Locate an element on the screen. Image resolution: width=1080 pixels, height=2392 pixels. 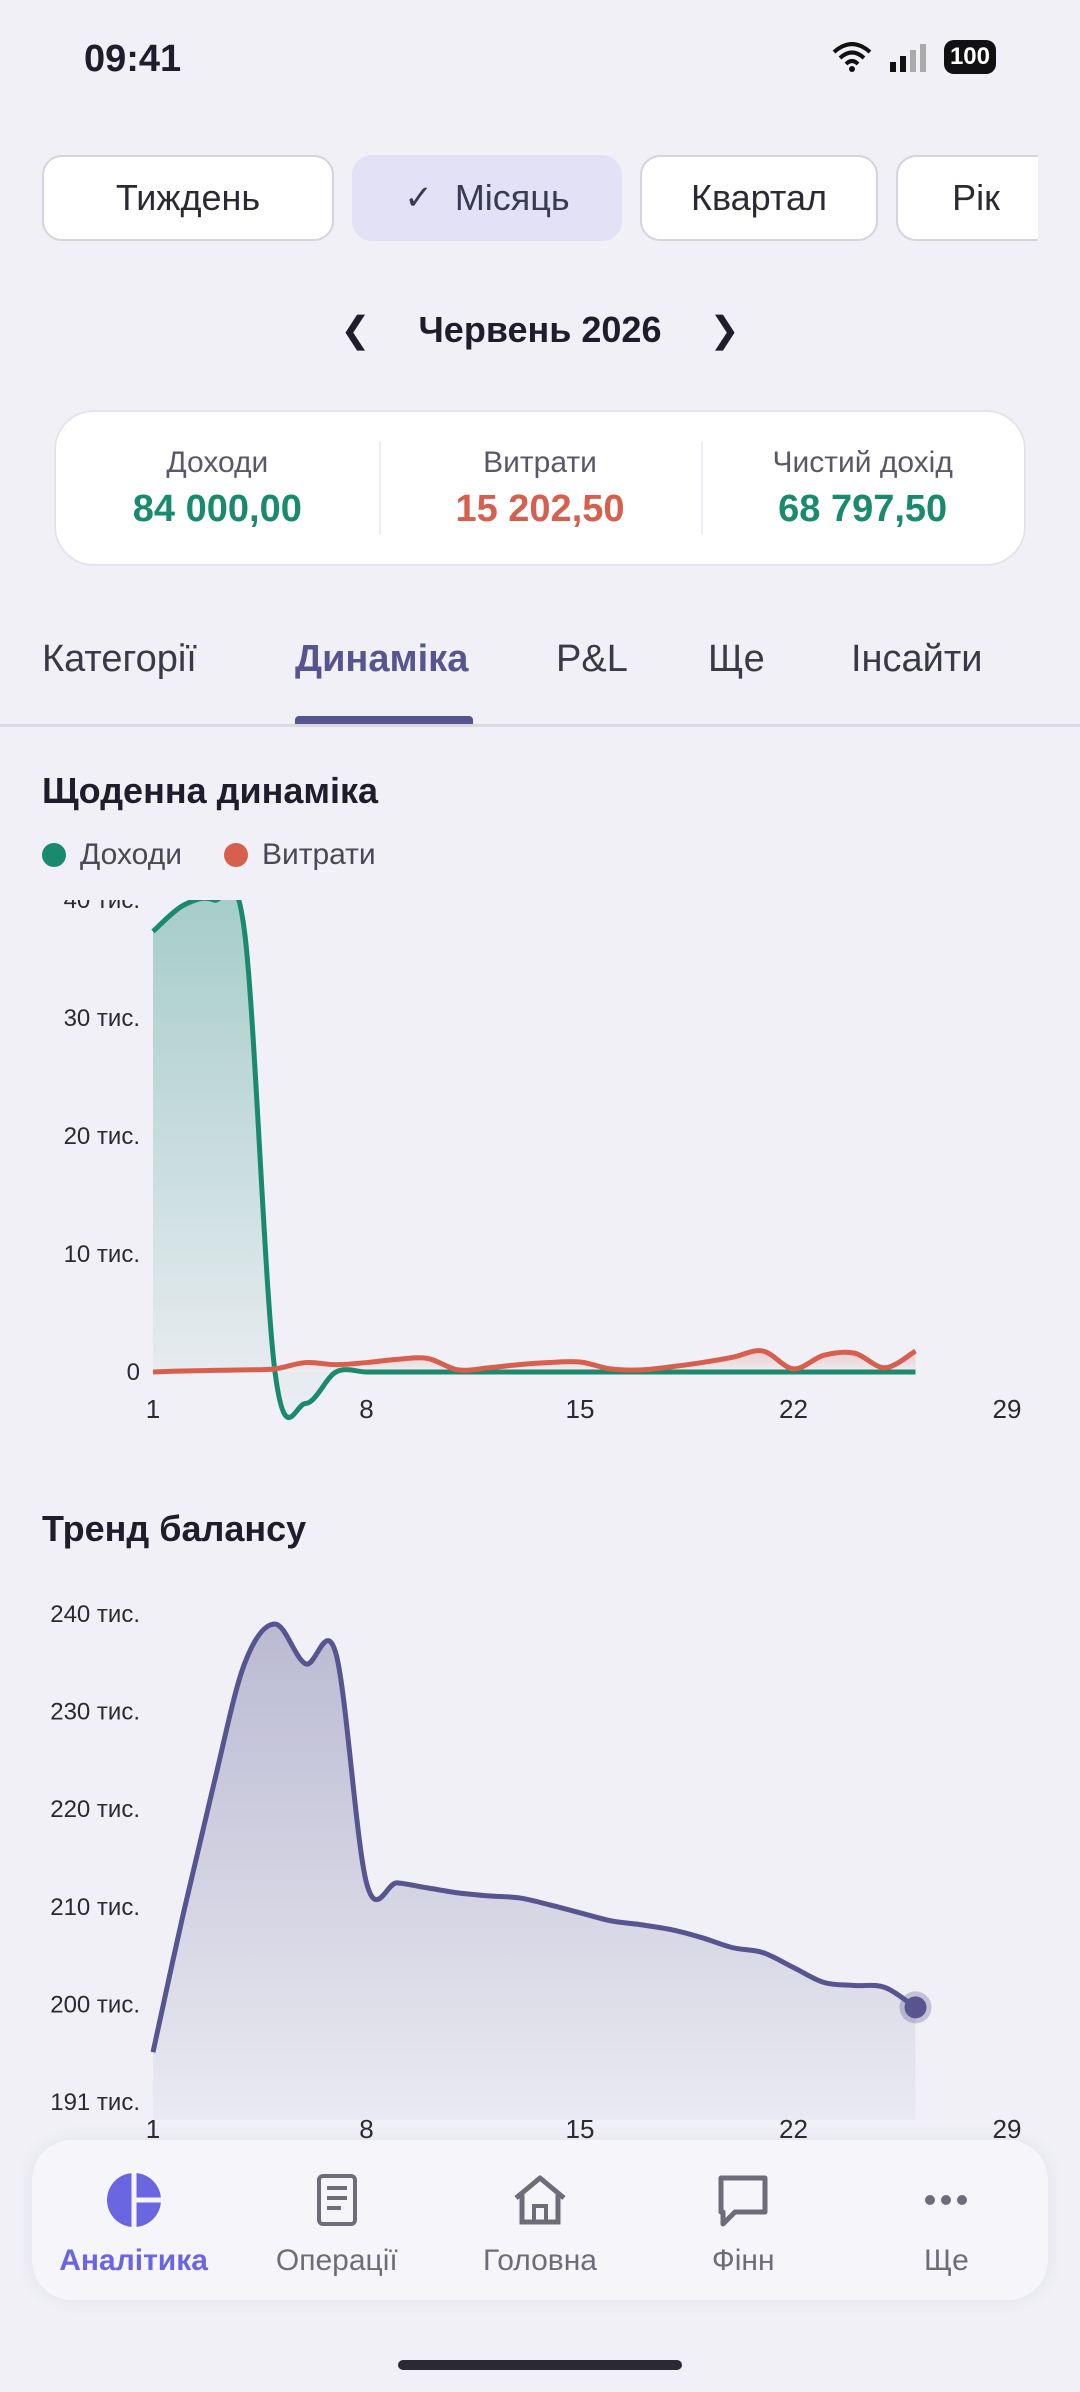
y-tick-label: 220 тис. is located at coordinates (95, 1809).